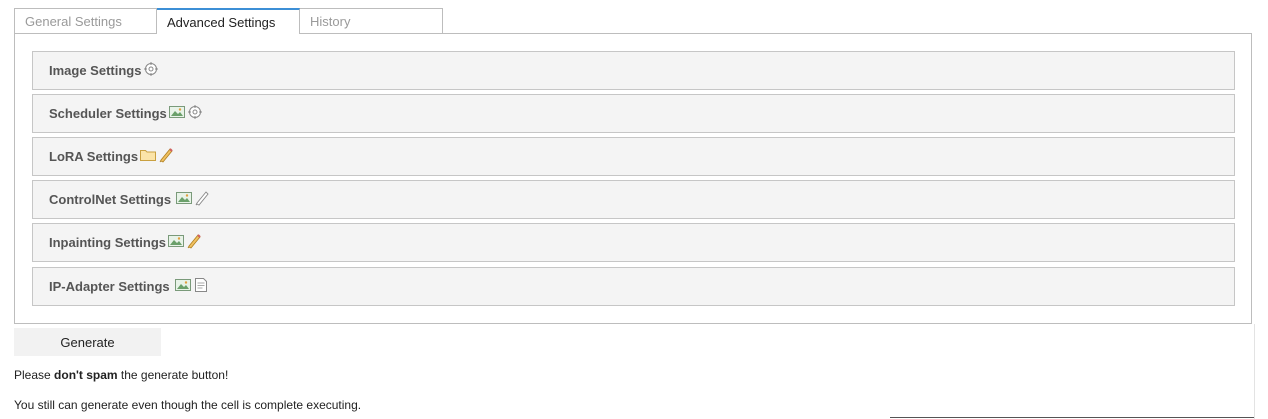 The image size is (1268, 419). Describe the element at coordinates (633, 70) in the screenshot. I see `section-image-settings: Image Settings` at that location.